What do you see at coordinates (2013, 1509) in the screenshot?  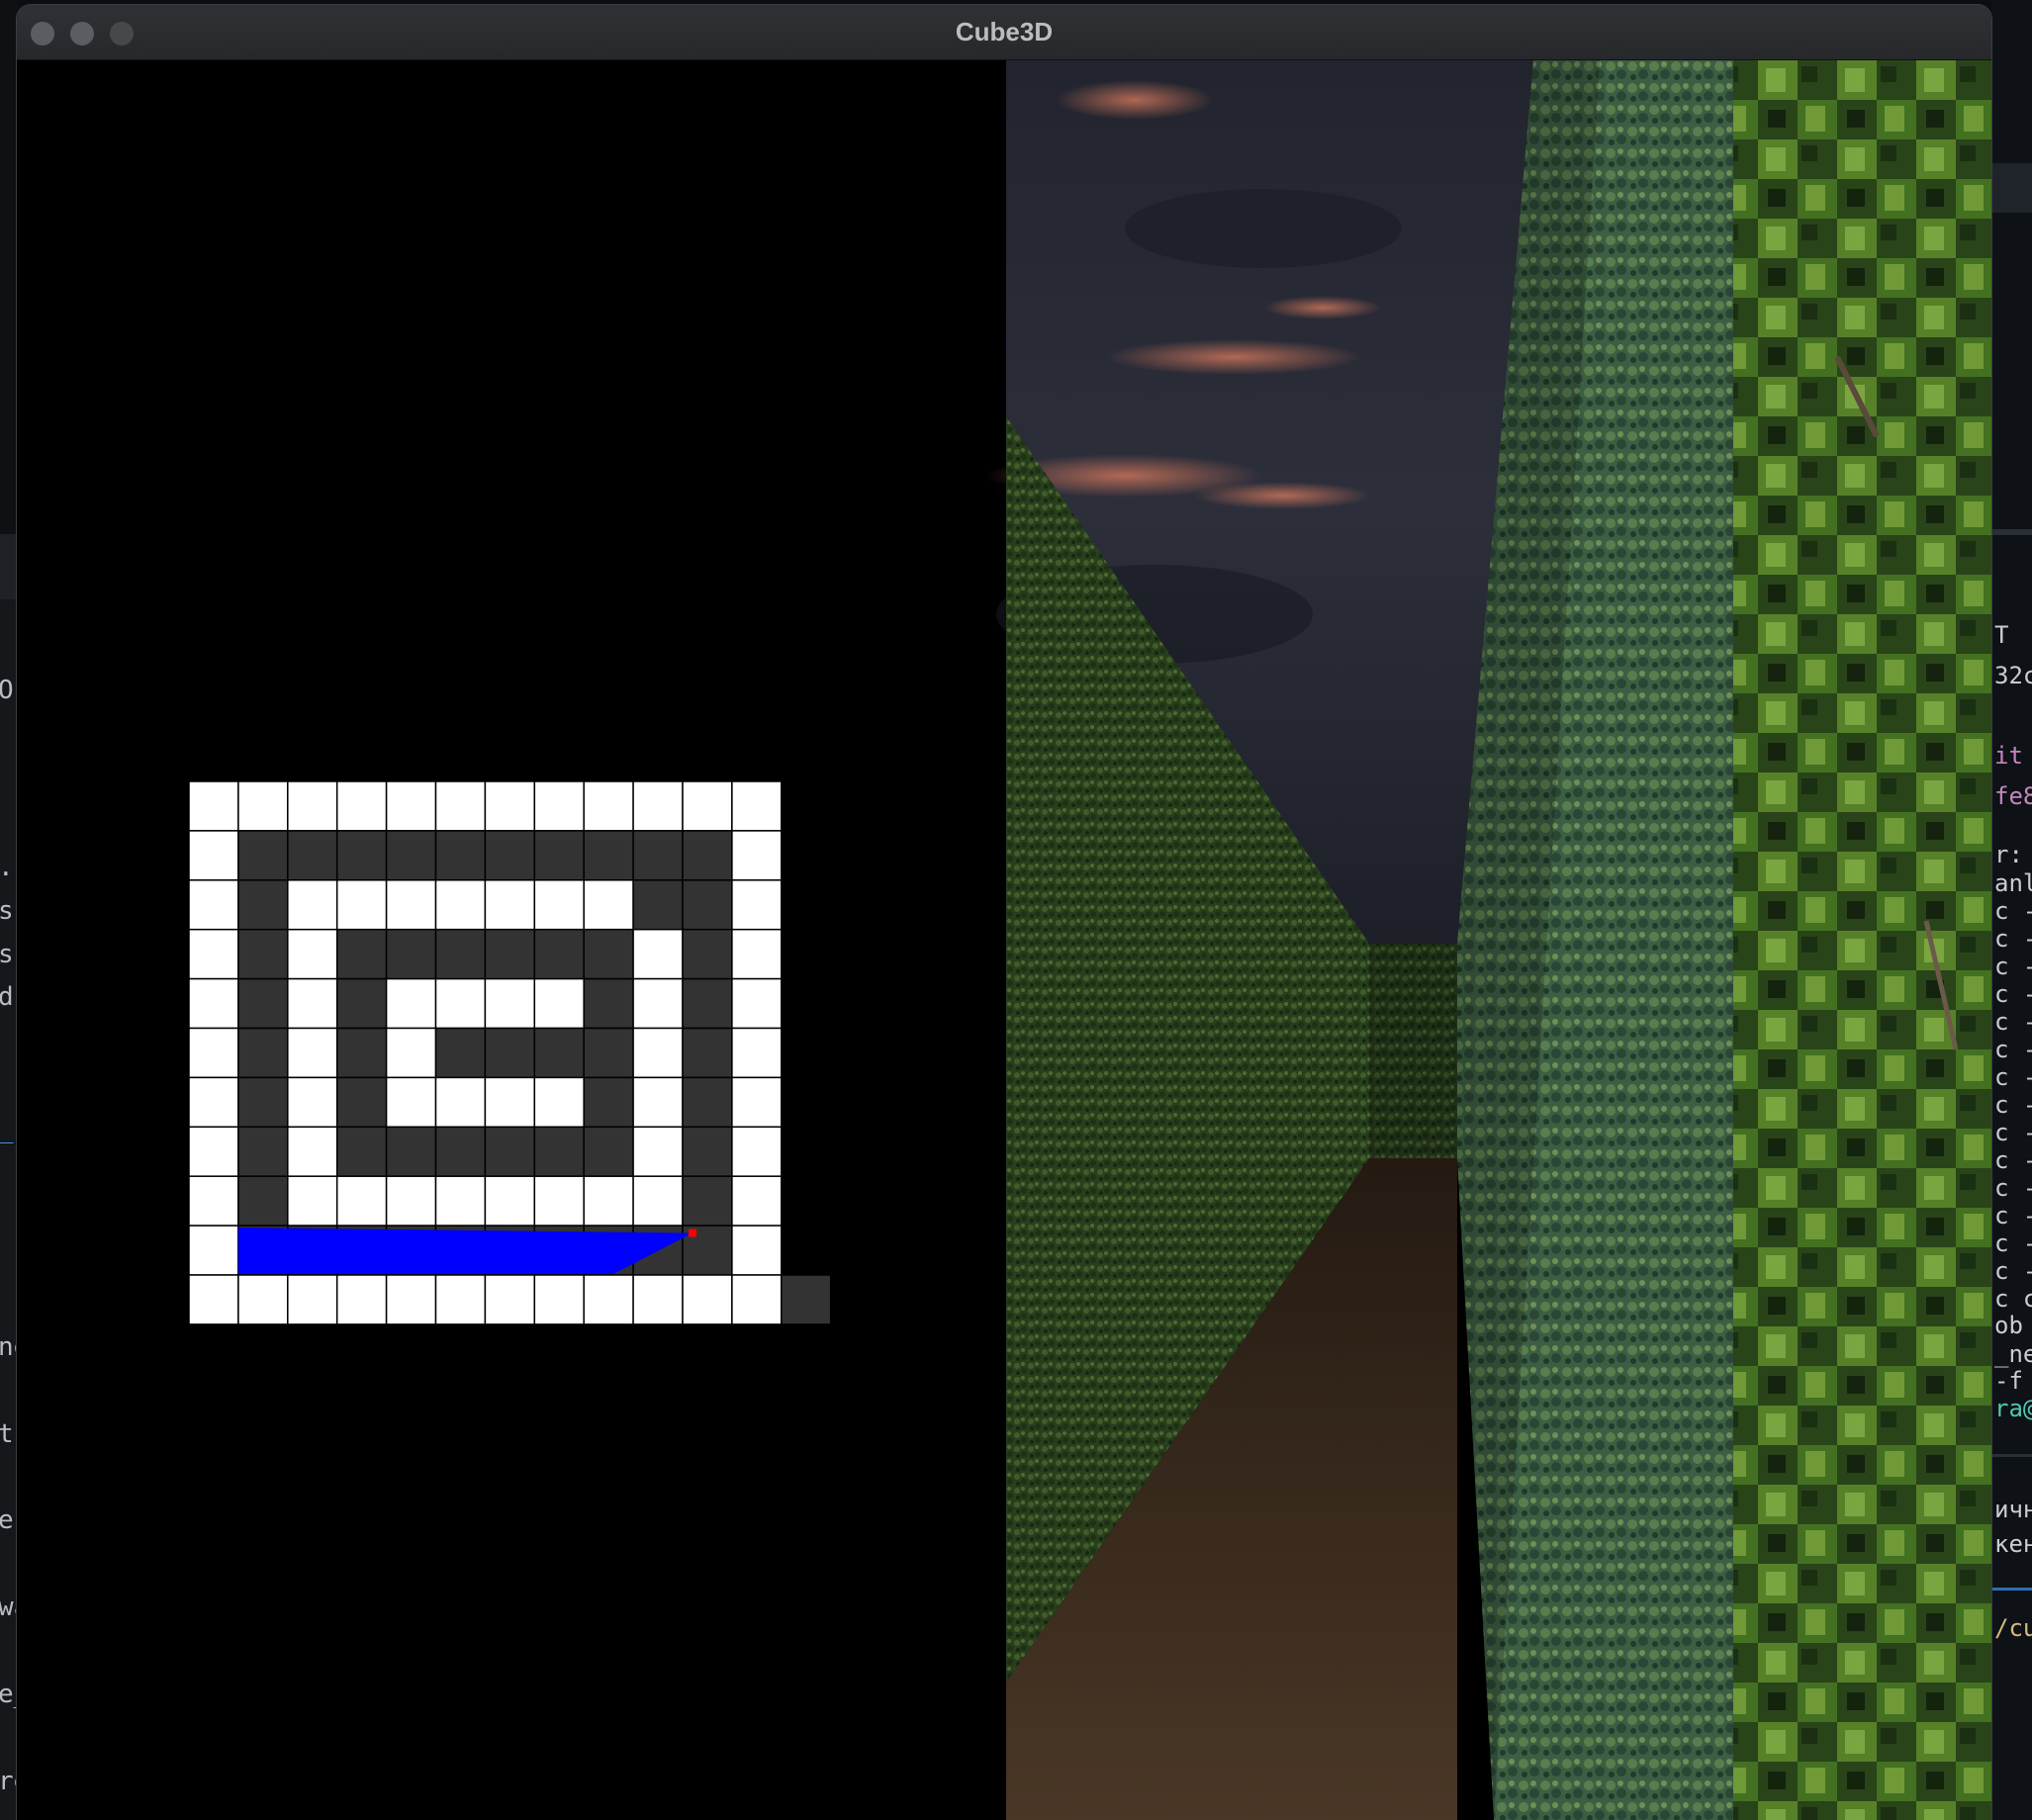 I see `editor-fragment: ичн` at bounding box center [2013, 1509].